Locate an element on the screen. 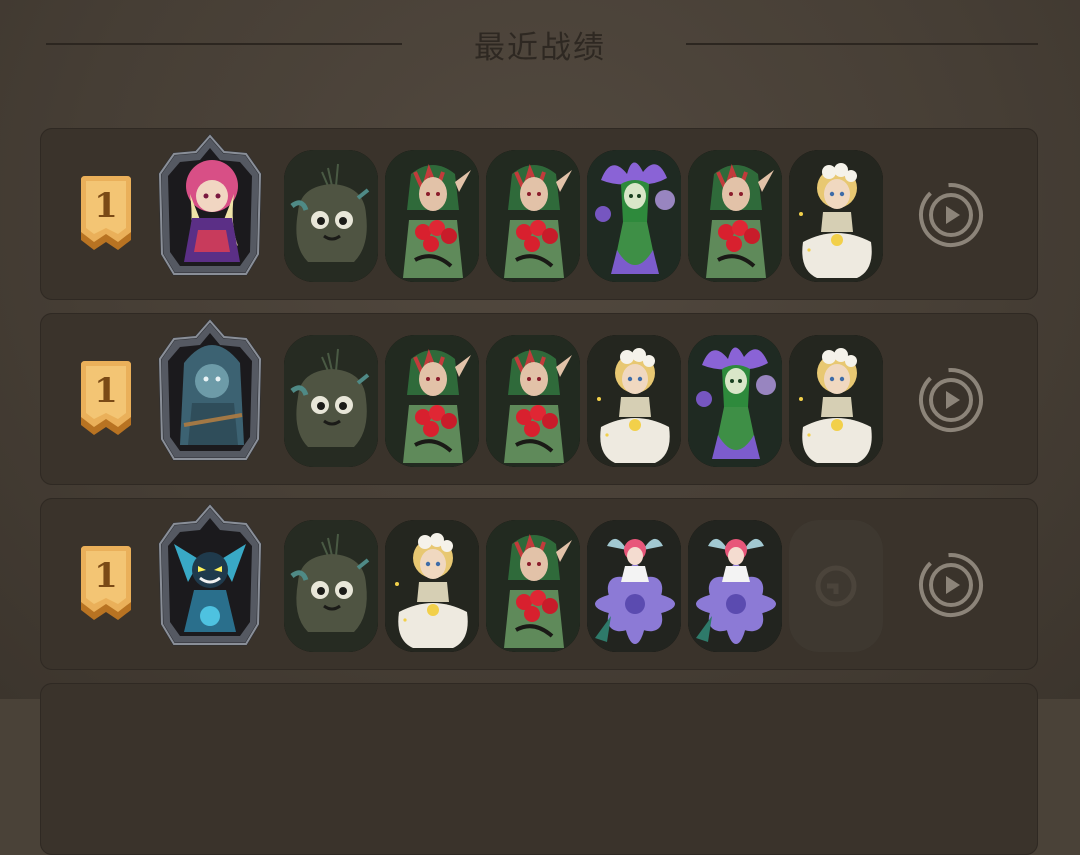 The width and height of the screenshot is (1080, 855). header-divider-right is located at coordinates (862, 44).